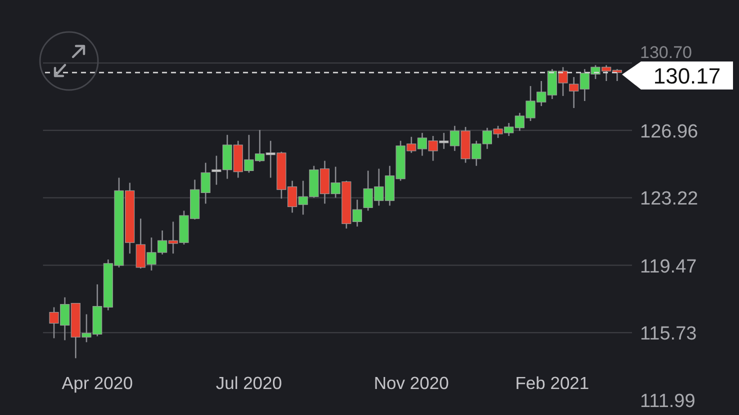 The width and height of the screenshot is (739, 415). What do you see at coordinates (669, 199) in the screenshot?
I see `price-axis-label: 123.22` at bounding box center [669, 199].